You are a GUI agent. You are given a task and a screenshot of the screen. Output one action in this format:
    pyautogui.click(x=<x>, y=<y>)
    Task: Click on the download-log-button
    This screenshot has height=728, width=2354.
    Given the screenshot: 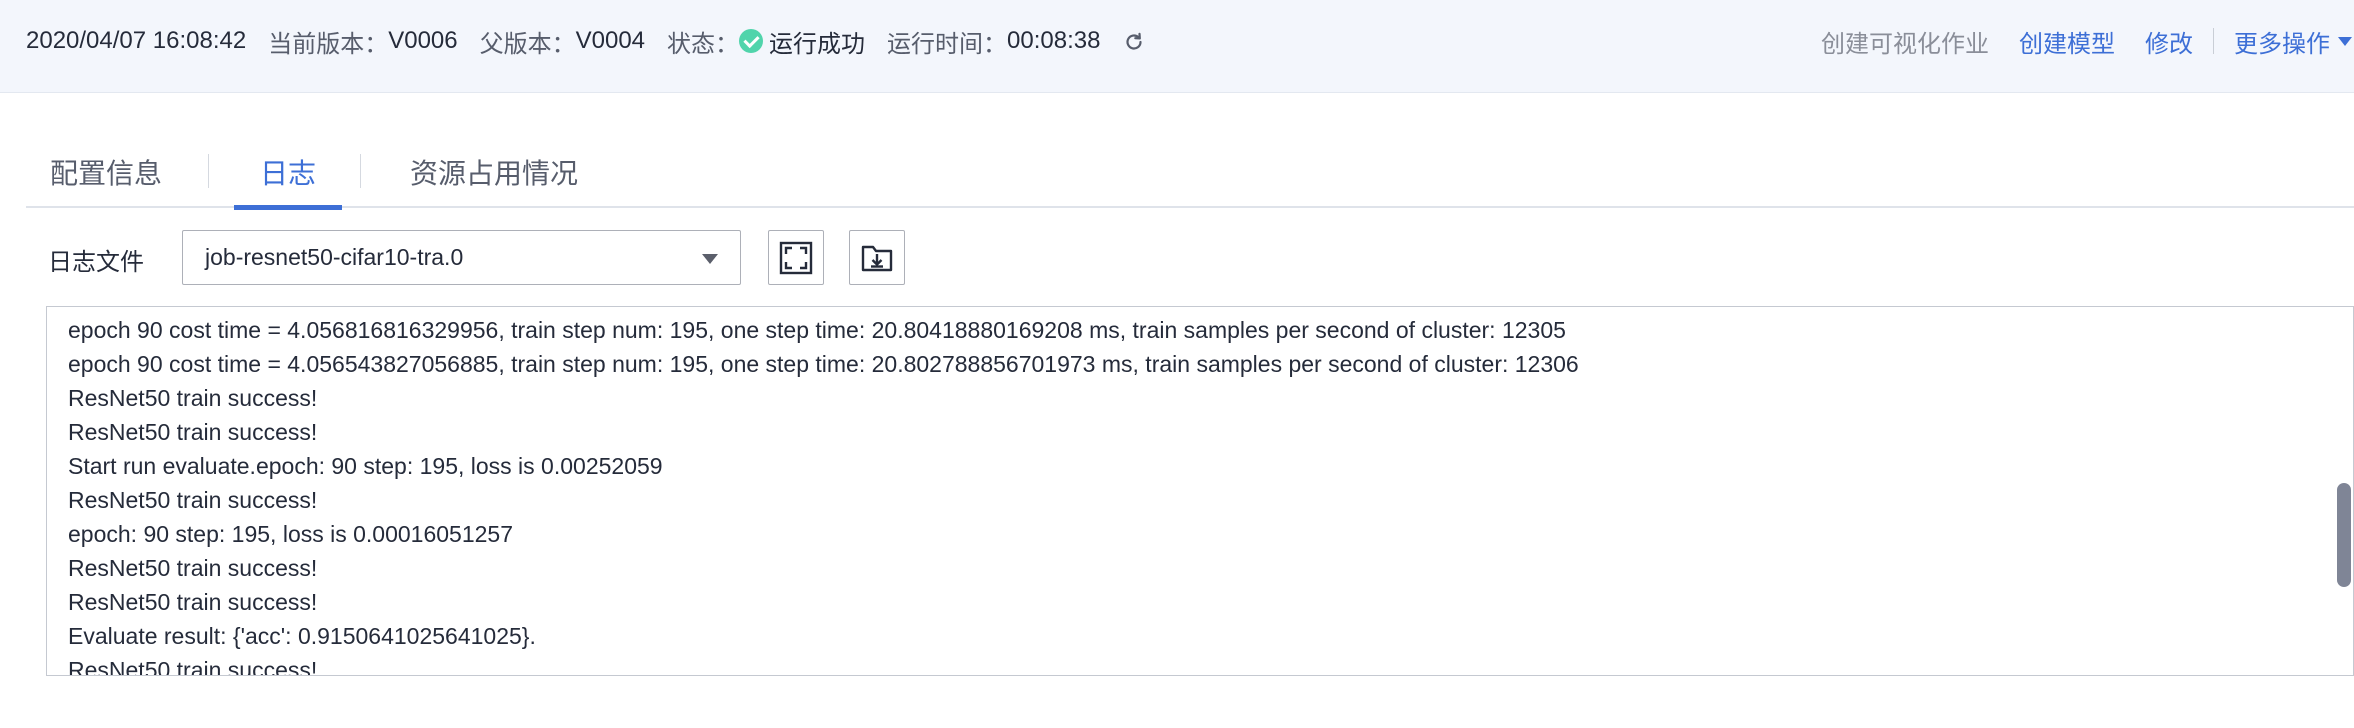 What is the action you would take?
    pyautogui.click(x=877, y=257)
    